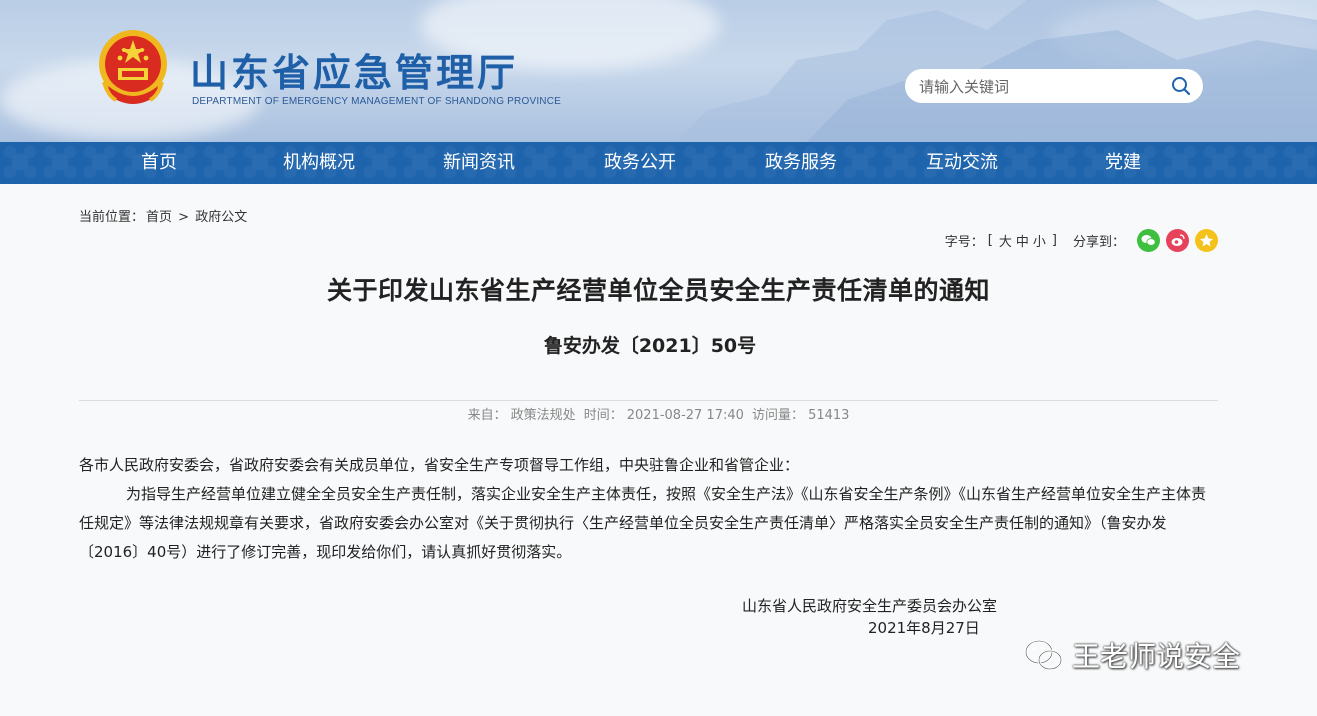 The height and width of the screenshot is (716, 1317). Describe the element at coordinates (648, 400) in the screenshot. I see `divider` at that location.